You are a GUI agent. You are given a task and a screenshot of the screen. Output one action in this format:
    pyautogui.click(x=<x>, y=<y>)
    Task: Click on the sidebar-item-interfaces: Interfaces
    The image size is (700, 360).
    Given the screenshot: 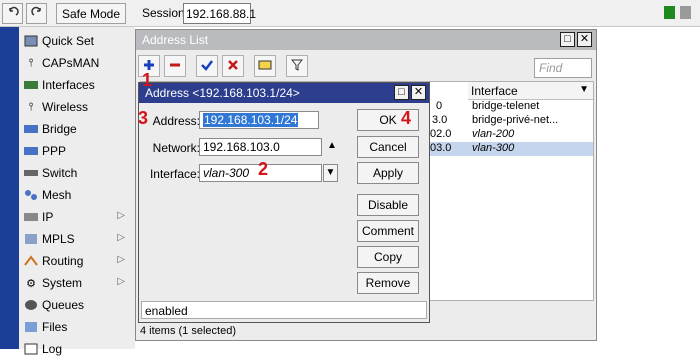 What is the action you would take?
    pyautogui.click(x=77, y=85)
    